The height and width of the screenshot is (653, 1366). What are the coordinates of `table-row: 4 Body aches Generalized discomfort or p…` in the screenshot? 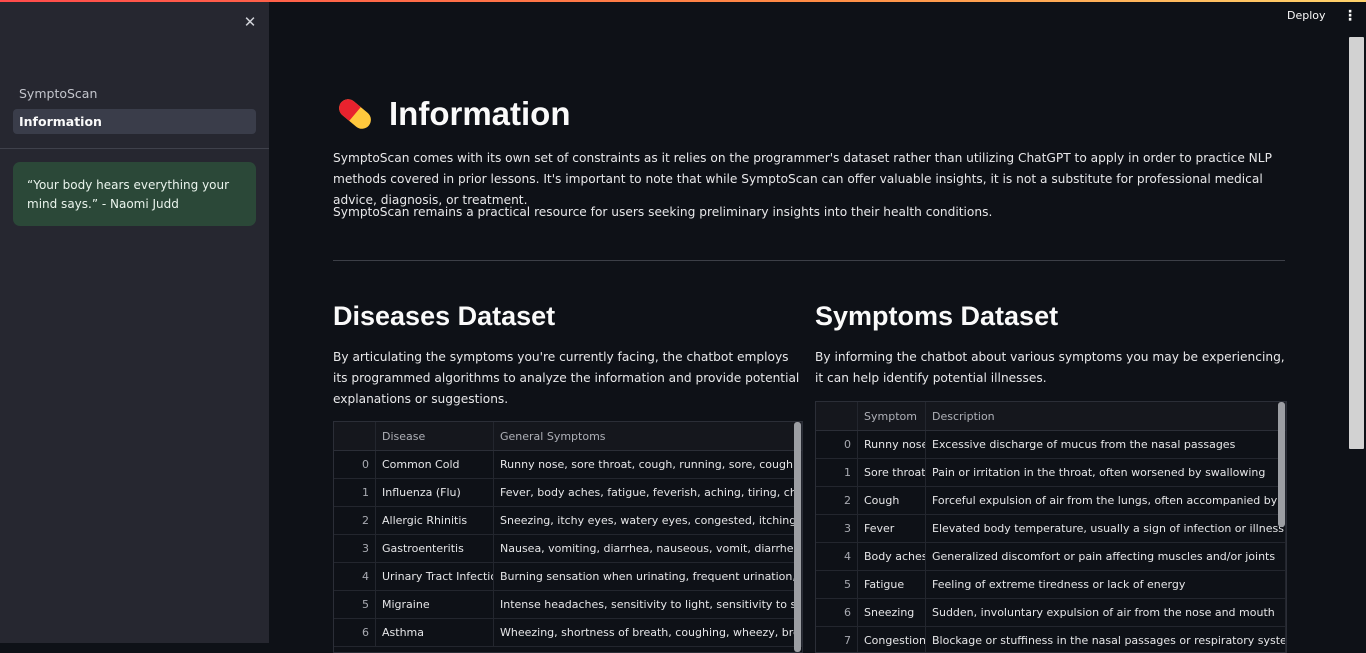 It's located at (1051, 557).